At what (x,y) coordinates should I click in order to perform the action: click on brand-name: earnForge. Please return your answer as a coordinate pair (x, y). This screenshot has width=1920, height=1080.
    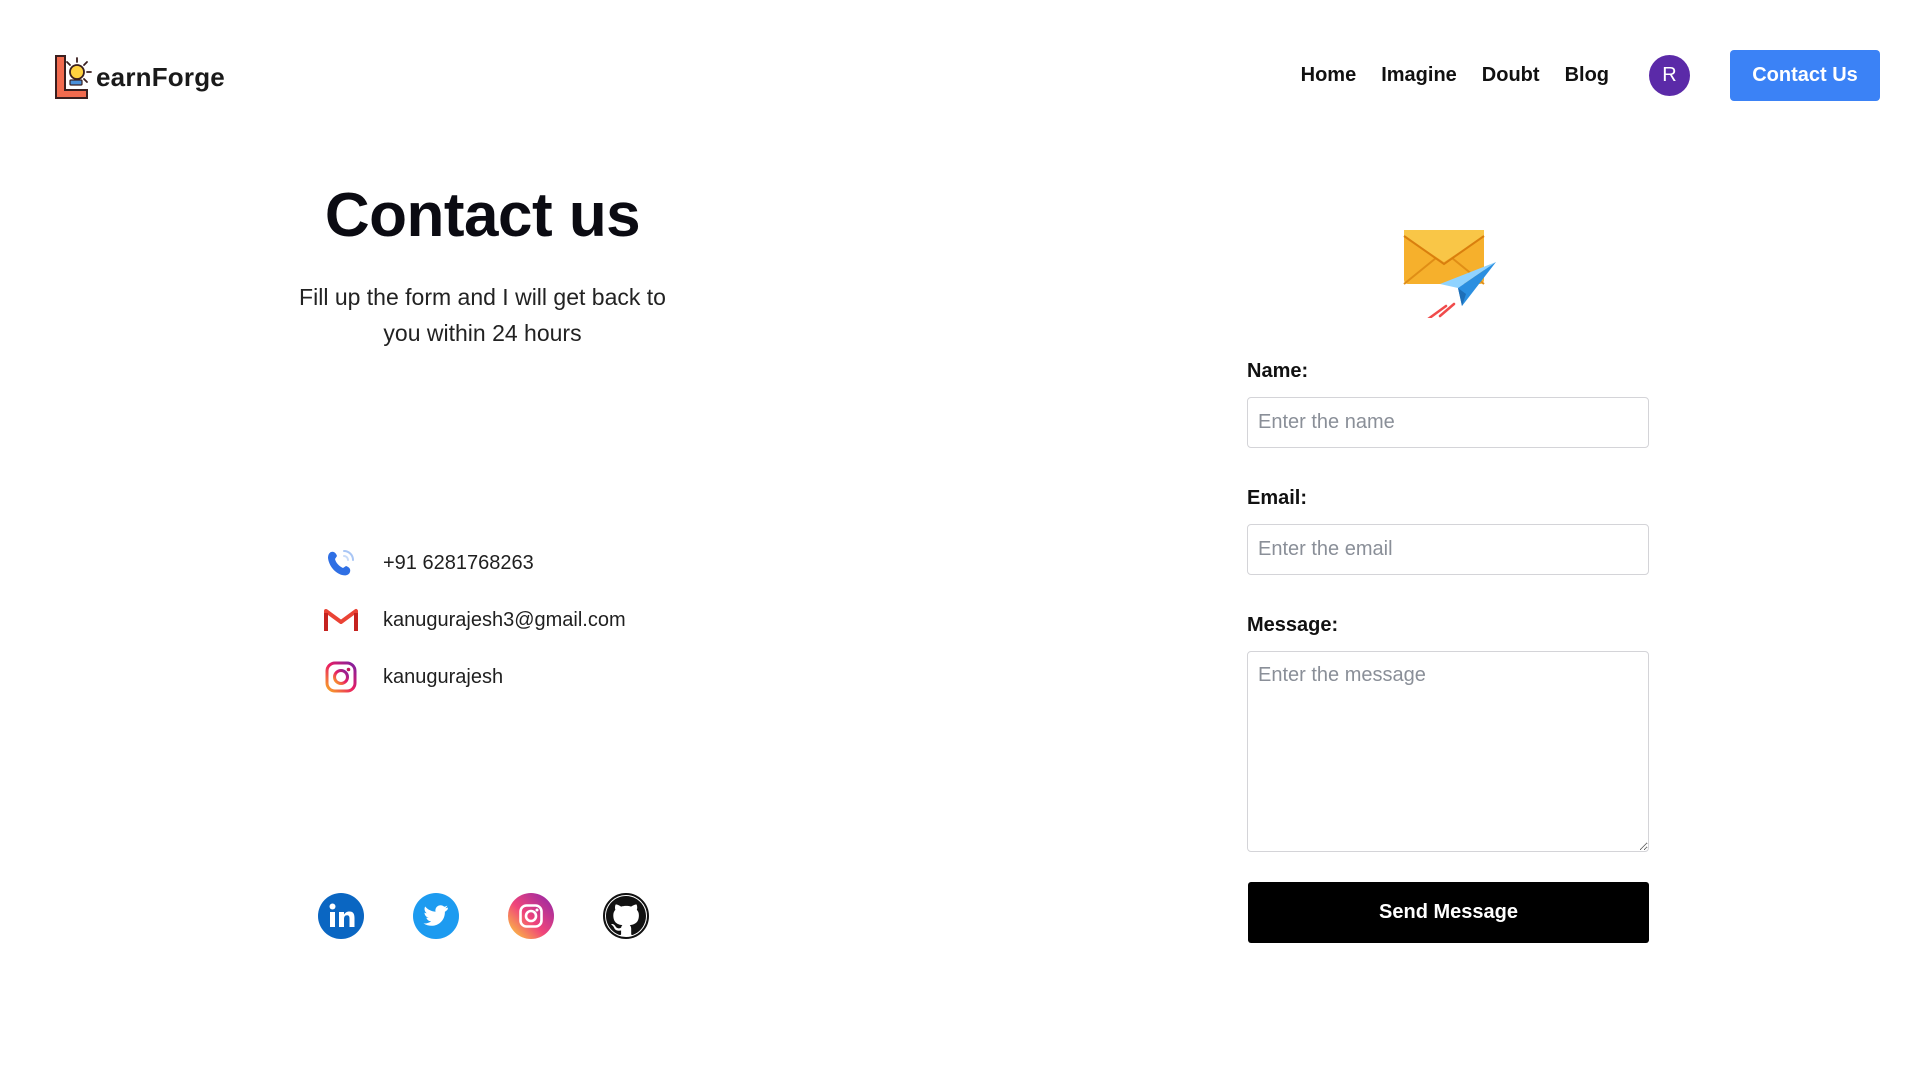
    Looking at the image, I should click on (160, 76).